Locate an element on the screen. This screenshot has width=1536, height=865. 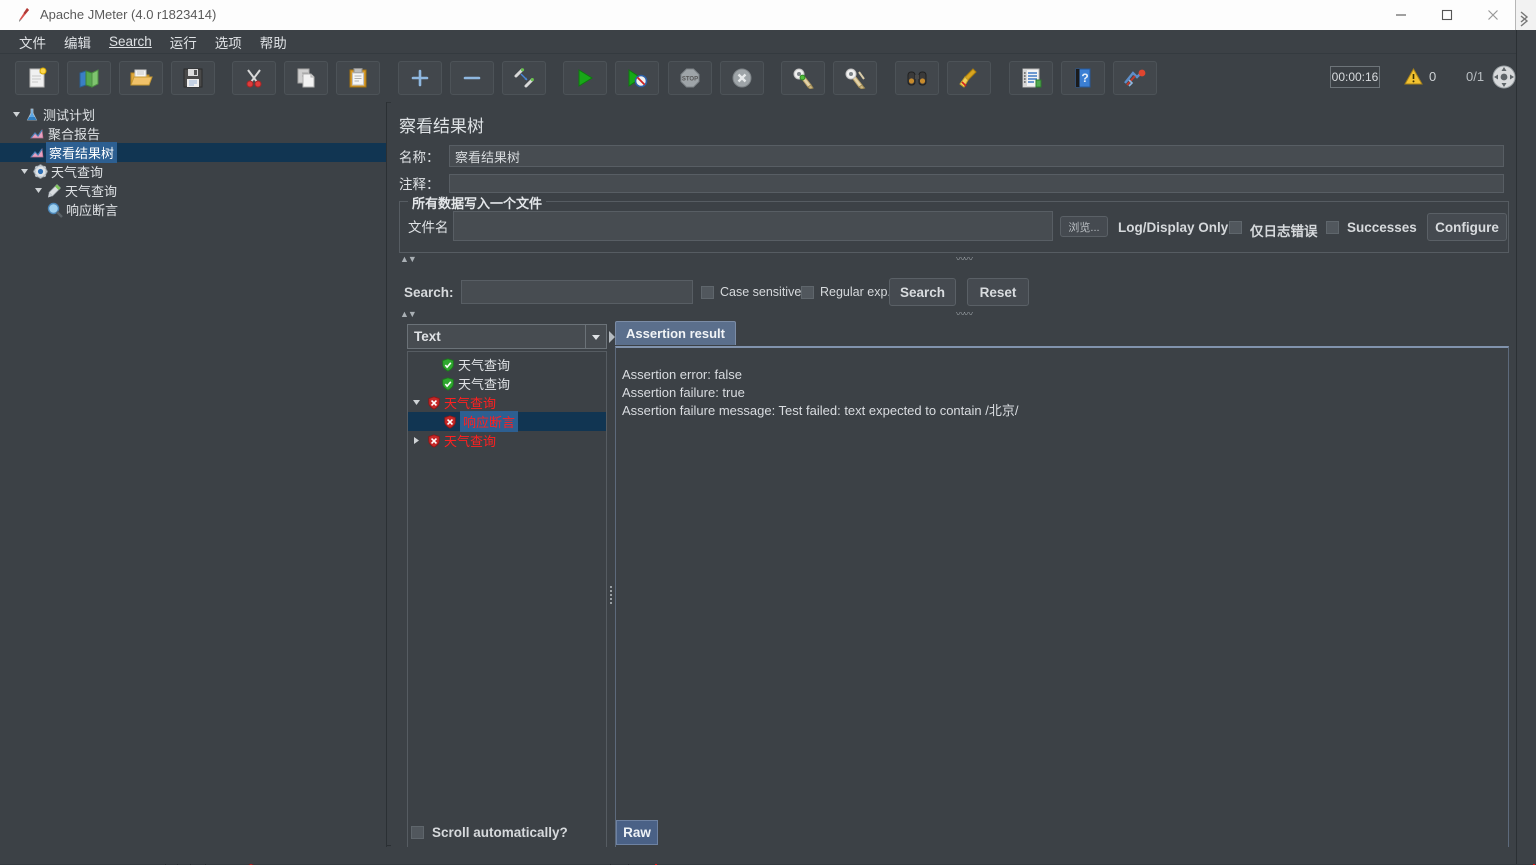
tree-item-http-sampler: 天气查询 is located at coordinates (193, 190).